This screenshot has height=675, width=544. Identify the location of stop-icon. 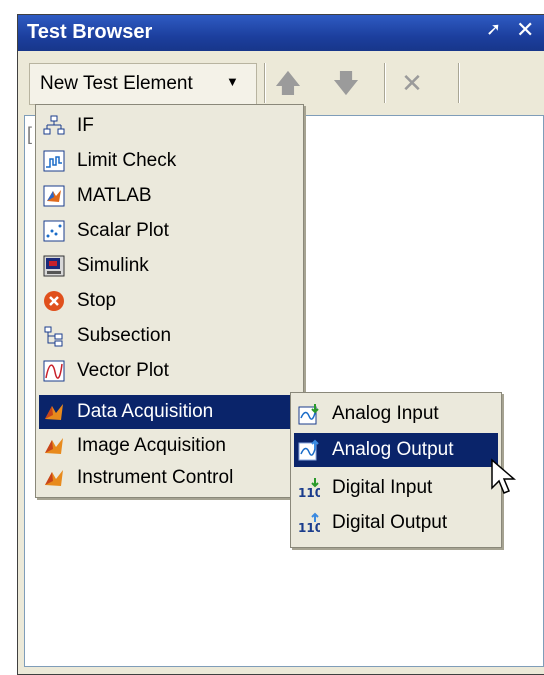
(54, 301).